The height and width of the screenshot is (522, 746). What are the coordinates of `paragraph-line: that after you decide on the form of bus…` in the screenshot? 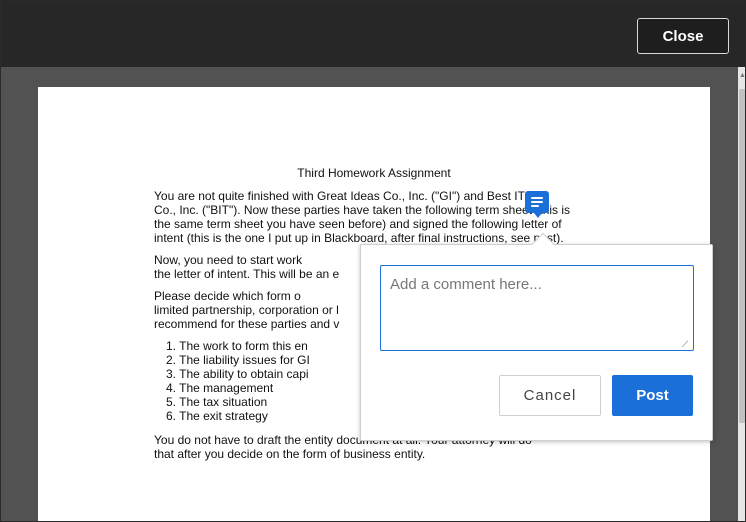 It's located at (290, 454).